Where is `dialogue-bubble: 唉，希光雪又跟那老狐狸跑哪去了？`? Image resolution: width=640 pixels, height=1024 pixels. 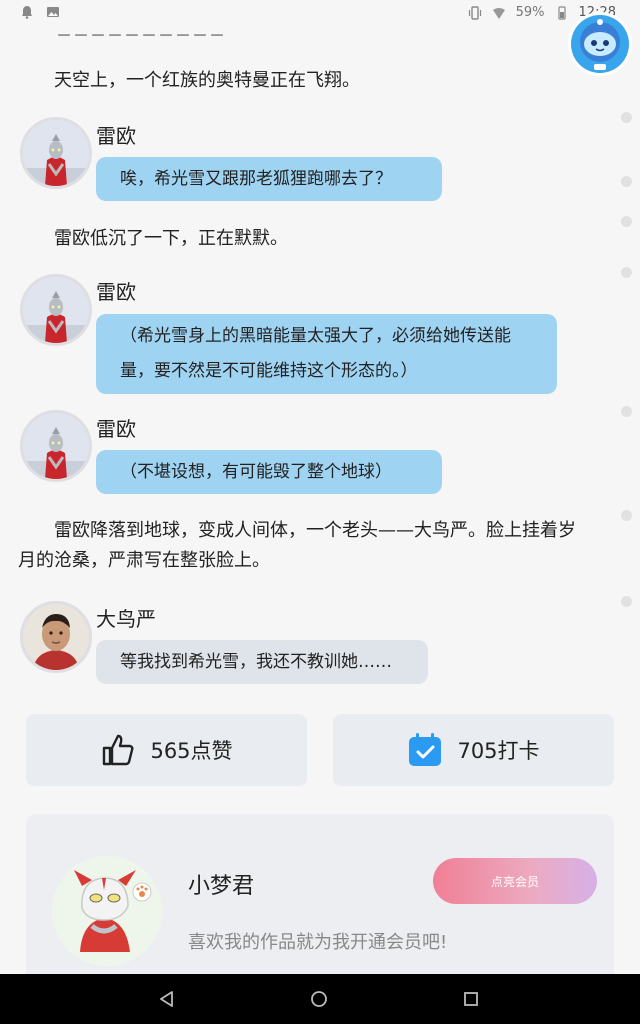
dialogue-bubble: 唉，希光雪又跟那老狐狸跑哪去了？ is located at coordinates (269, 179).